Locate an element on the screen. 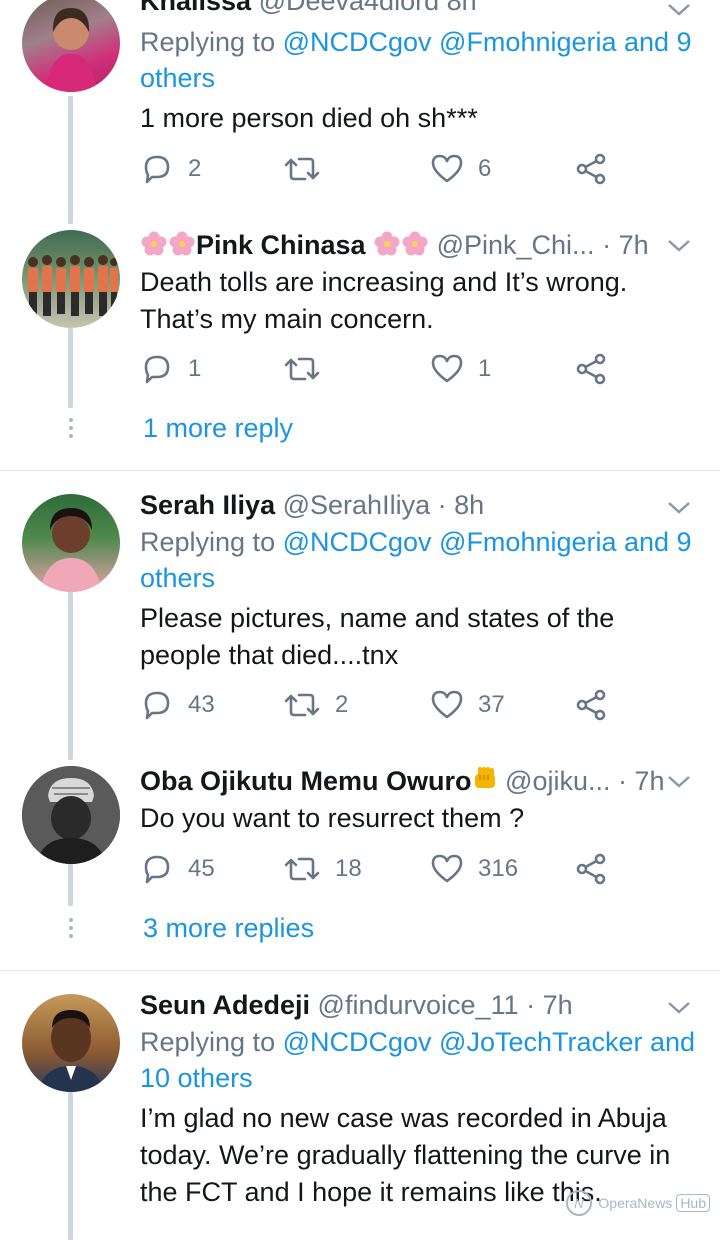 The height and width of the screenshot is (1240, 720). user-name: Oba Ojikutu Memu Owuro is located at coordinates (306, 781).